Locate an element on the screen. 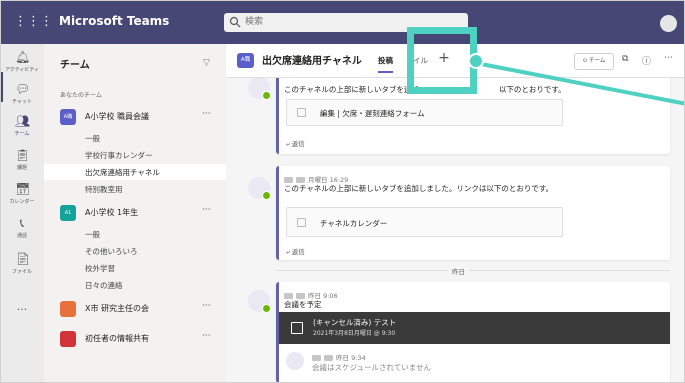  channel-item: 学校行事カレンダー is located at coordinates (135, 155).